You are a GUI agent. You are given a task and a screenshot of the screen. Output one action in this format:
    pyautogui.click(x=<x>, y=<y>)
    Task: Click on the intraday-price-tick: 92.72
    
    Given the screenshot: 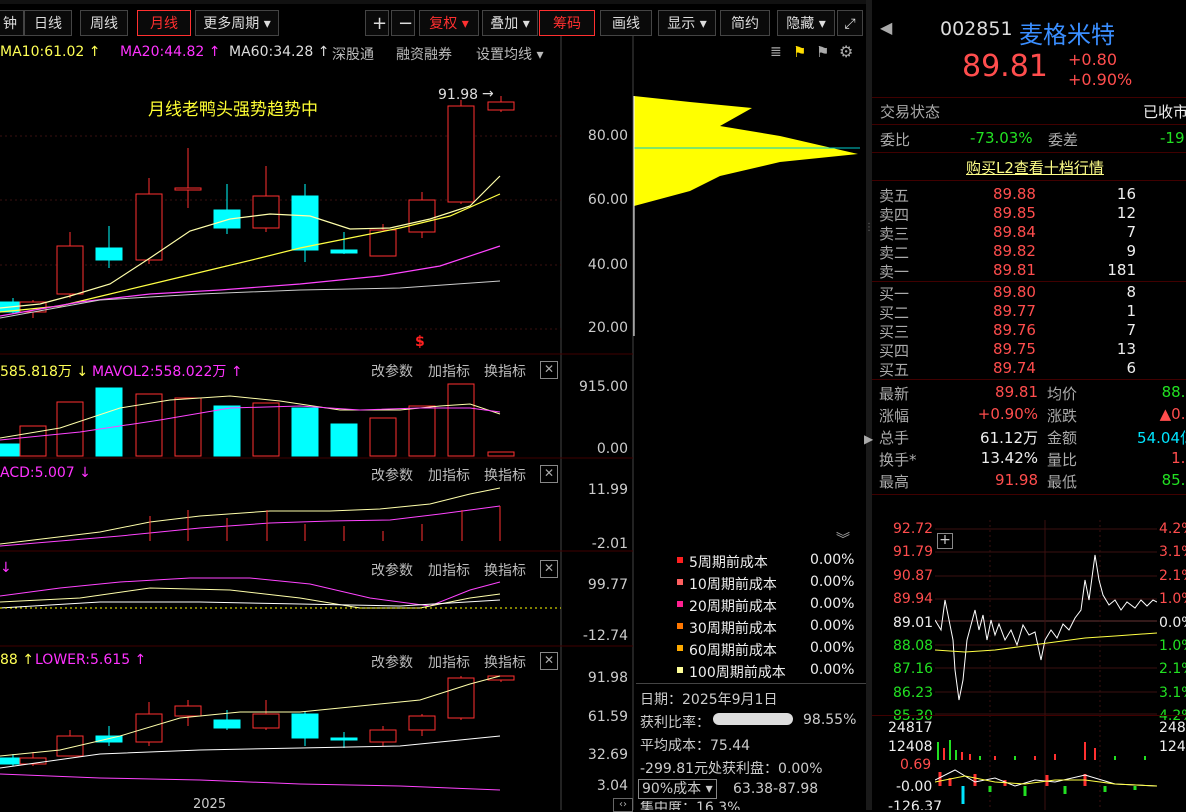 What is the action you would take?
    pyautogui.click(x=913, y=529)
    